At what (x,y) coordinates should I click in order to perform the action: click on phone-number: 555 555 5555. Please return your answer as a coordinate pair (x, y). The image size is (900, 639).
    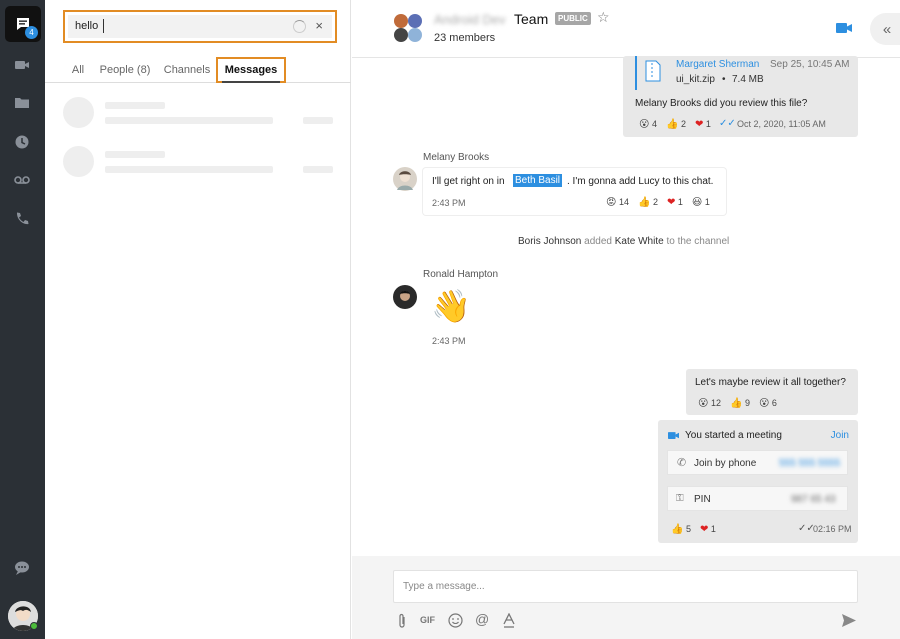
    Looking at the image, I should click on (809, 463).